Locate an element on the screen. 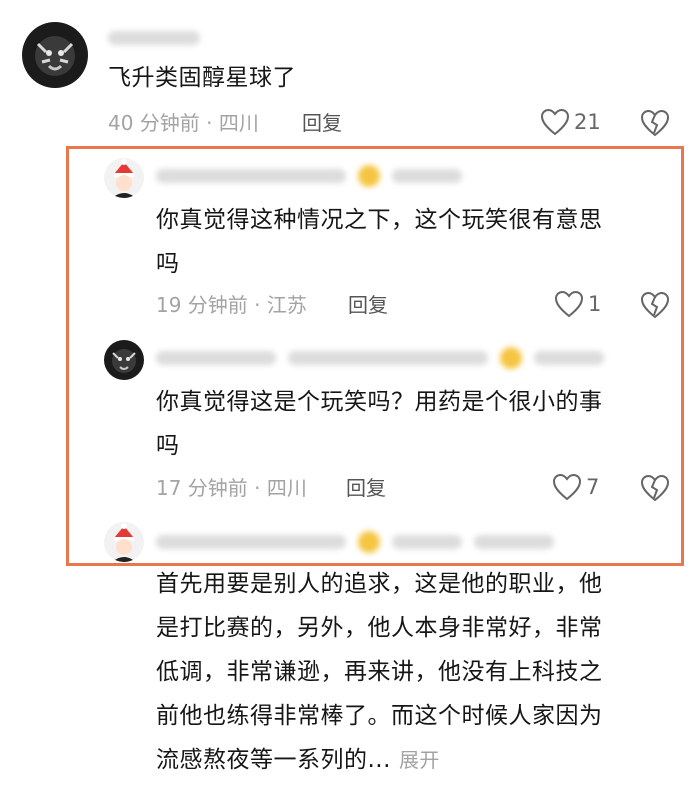  like-button: 1 is located at coordinates (577, 304).